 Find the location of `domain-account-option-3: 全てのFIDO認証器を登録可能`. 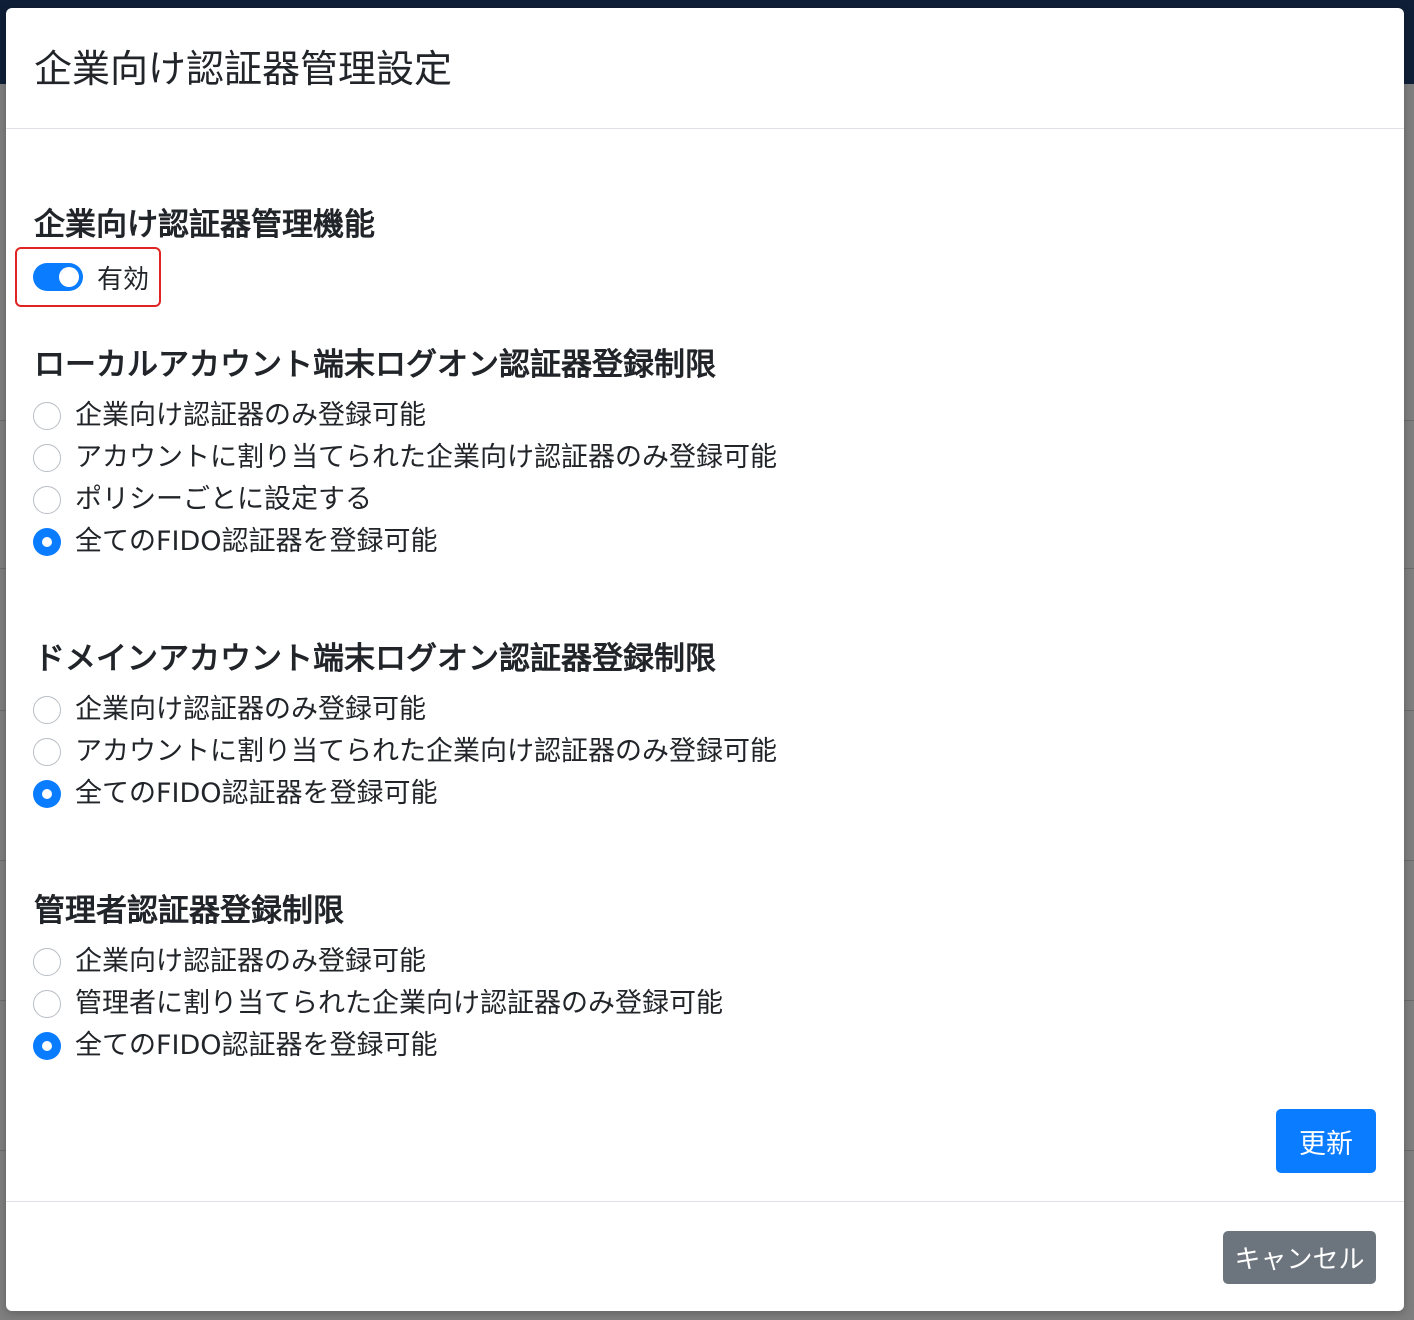

domain-account-option-3: 全てのFIDO認証器を登録可能 is located at coordinates (483, 795).